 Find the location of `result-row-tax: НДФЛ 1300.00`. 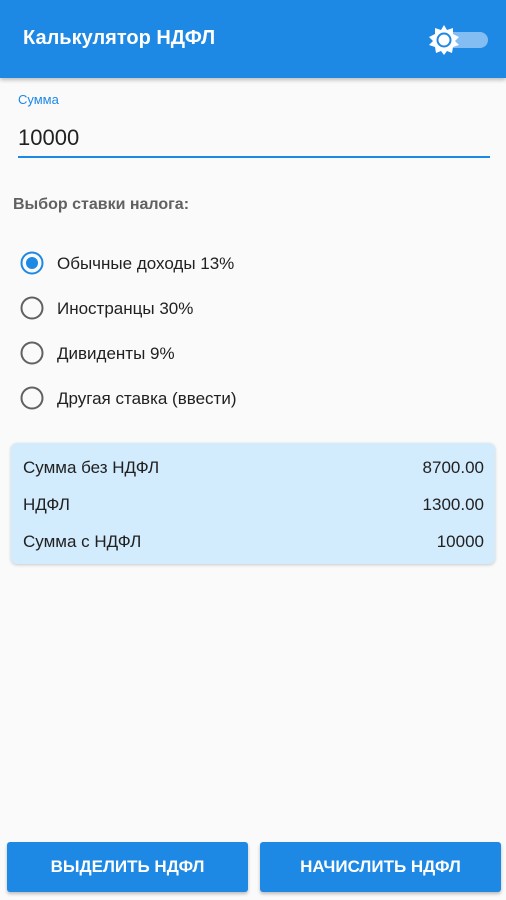

result-row-tax: НДФЛ 1300.00 is located at coordinates (253, 504).